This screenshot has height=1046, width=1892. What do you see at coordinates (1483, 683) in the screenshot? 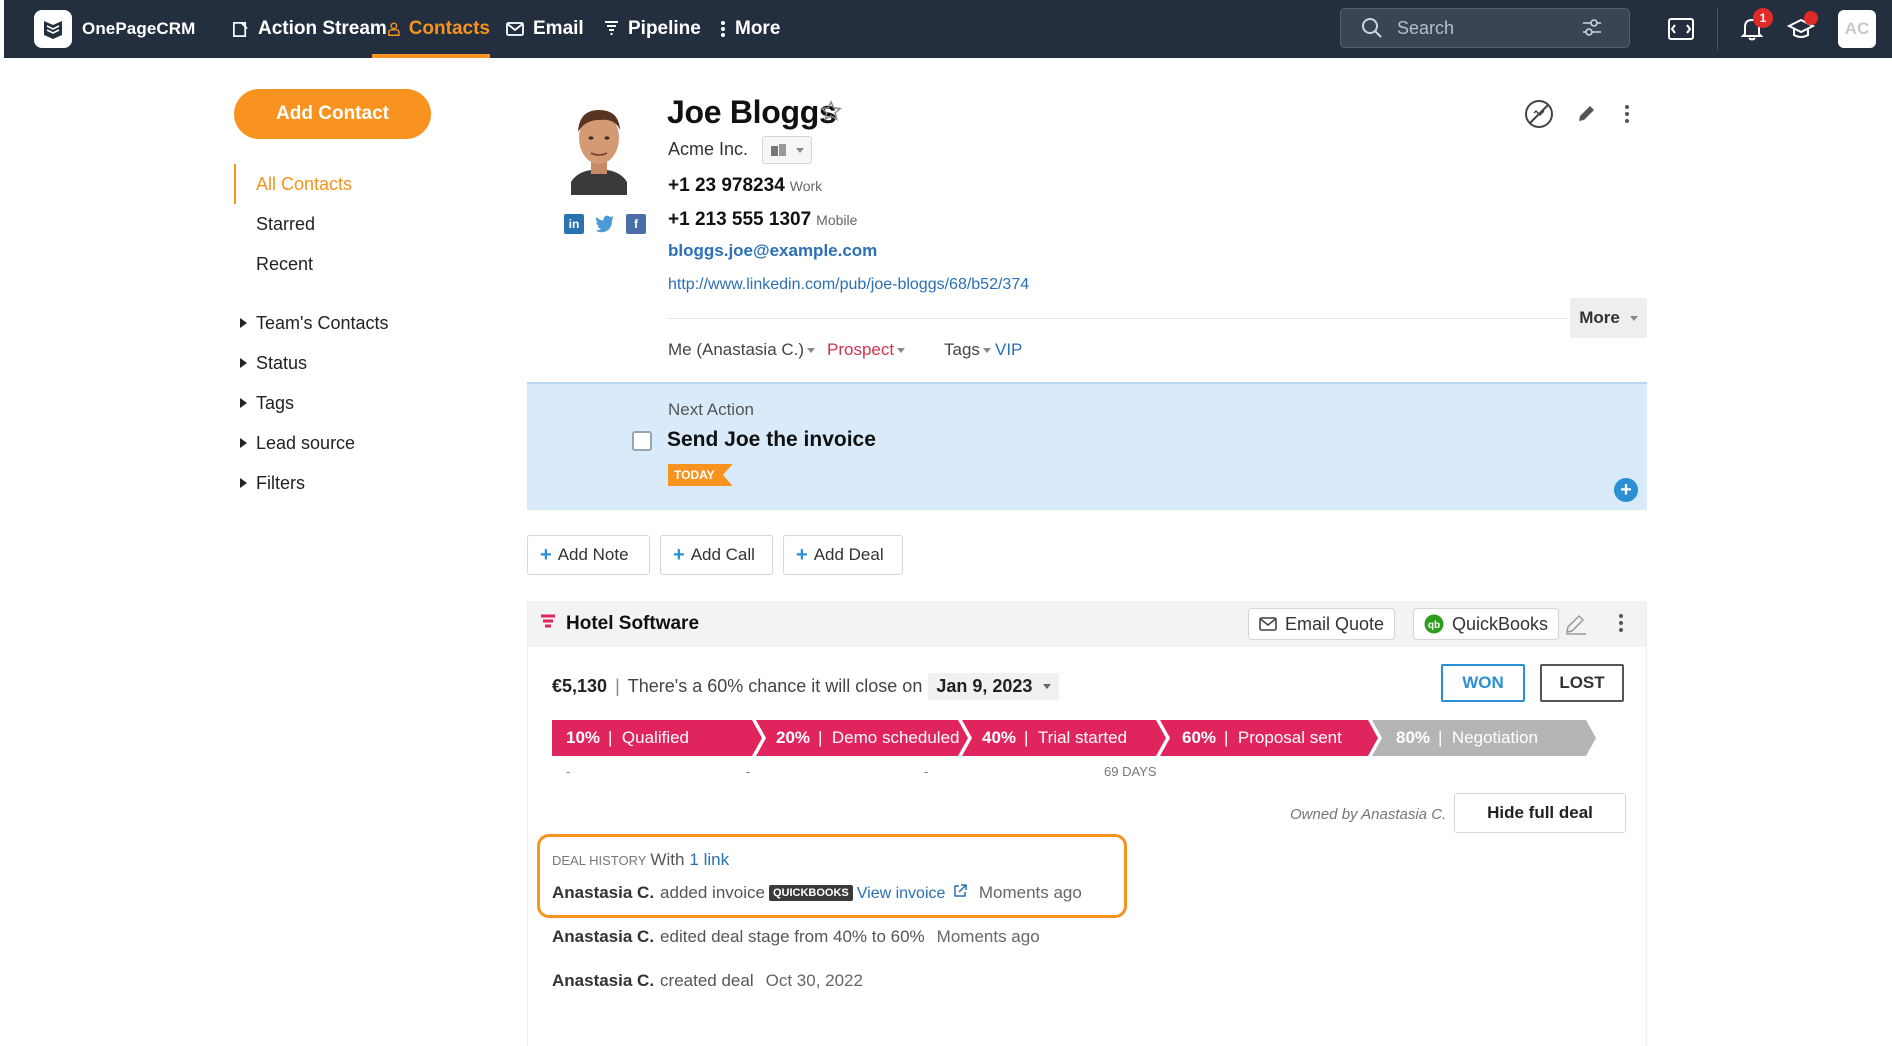
I see `won-button: WON` at bounding box center [1483, 683].